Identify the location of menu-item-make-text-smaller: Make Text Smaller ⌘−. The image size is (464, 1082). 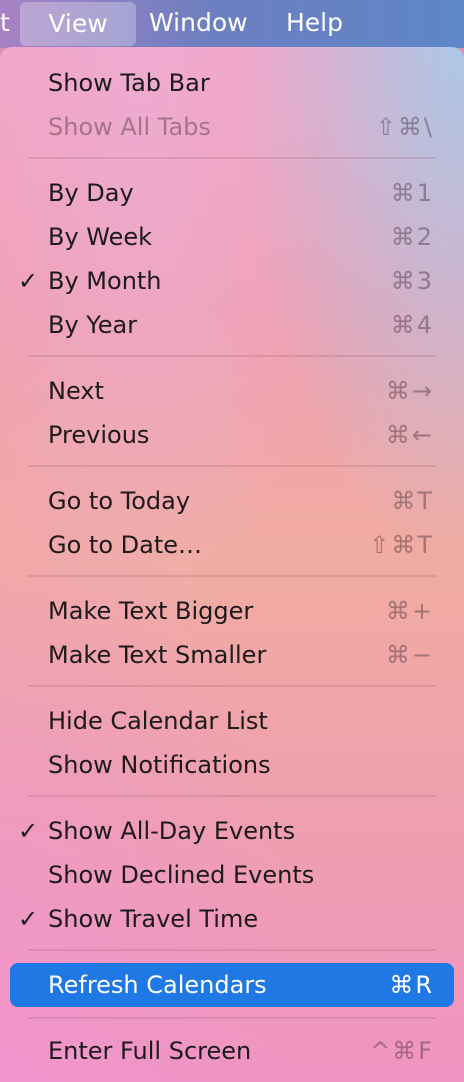
(232, 655).